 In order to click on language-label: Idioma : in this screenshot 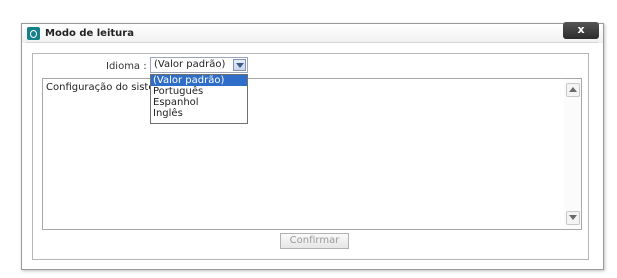, I will do `click(126, 66)`.